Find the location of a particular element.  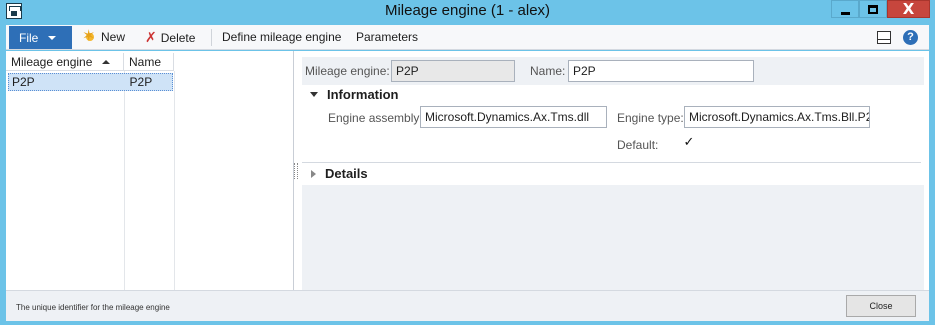

cell-name: P2P is located at coordinates (141, 82).